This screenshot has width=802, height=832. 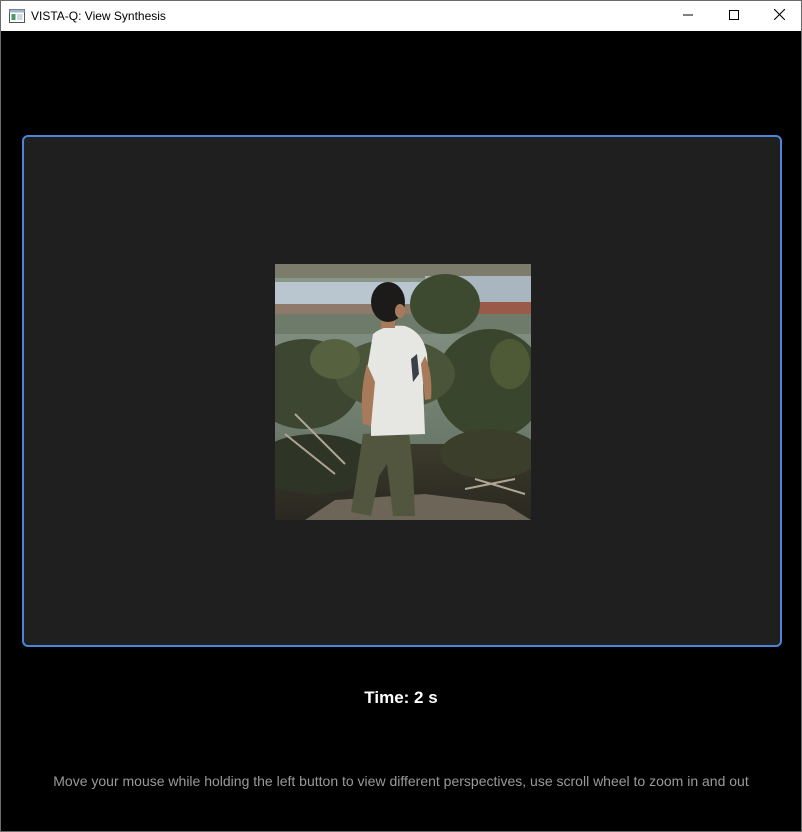 What do you see at coordinates (401, 16) in the screenshot?
I see `title-bar: VISTA-Q: View Synthesis` at bounding box center [401, 16].